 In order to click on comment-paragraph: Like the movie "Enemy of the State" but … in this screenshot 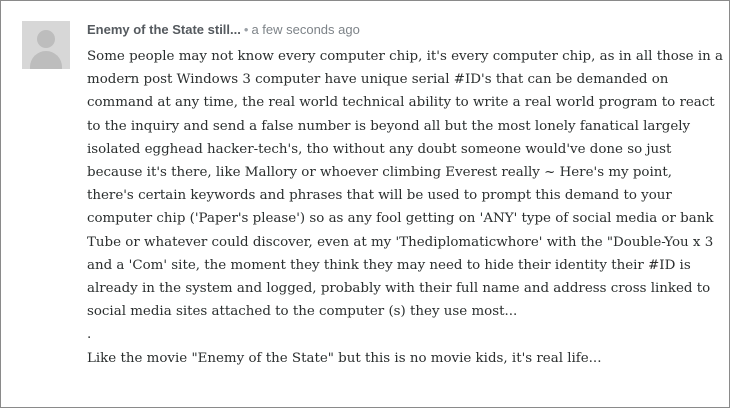, I will do `click(344, 358)`.